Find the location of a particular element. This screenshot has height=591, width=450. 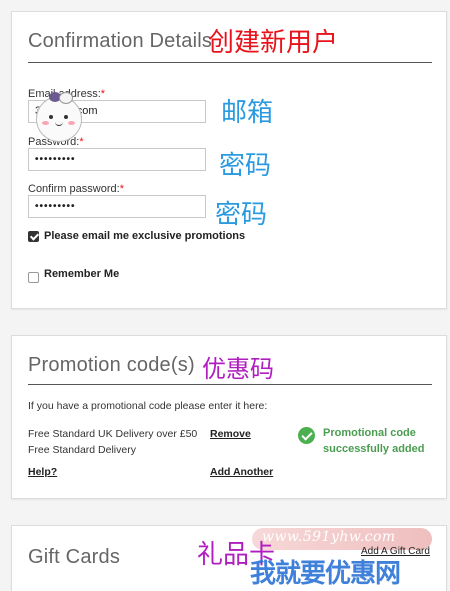

promotion-code-annotation: 优惠码 is located at coordinates (238, 369).